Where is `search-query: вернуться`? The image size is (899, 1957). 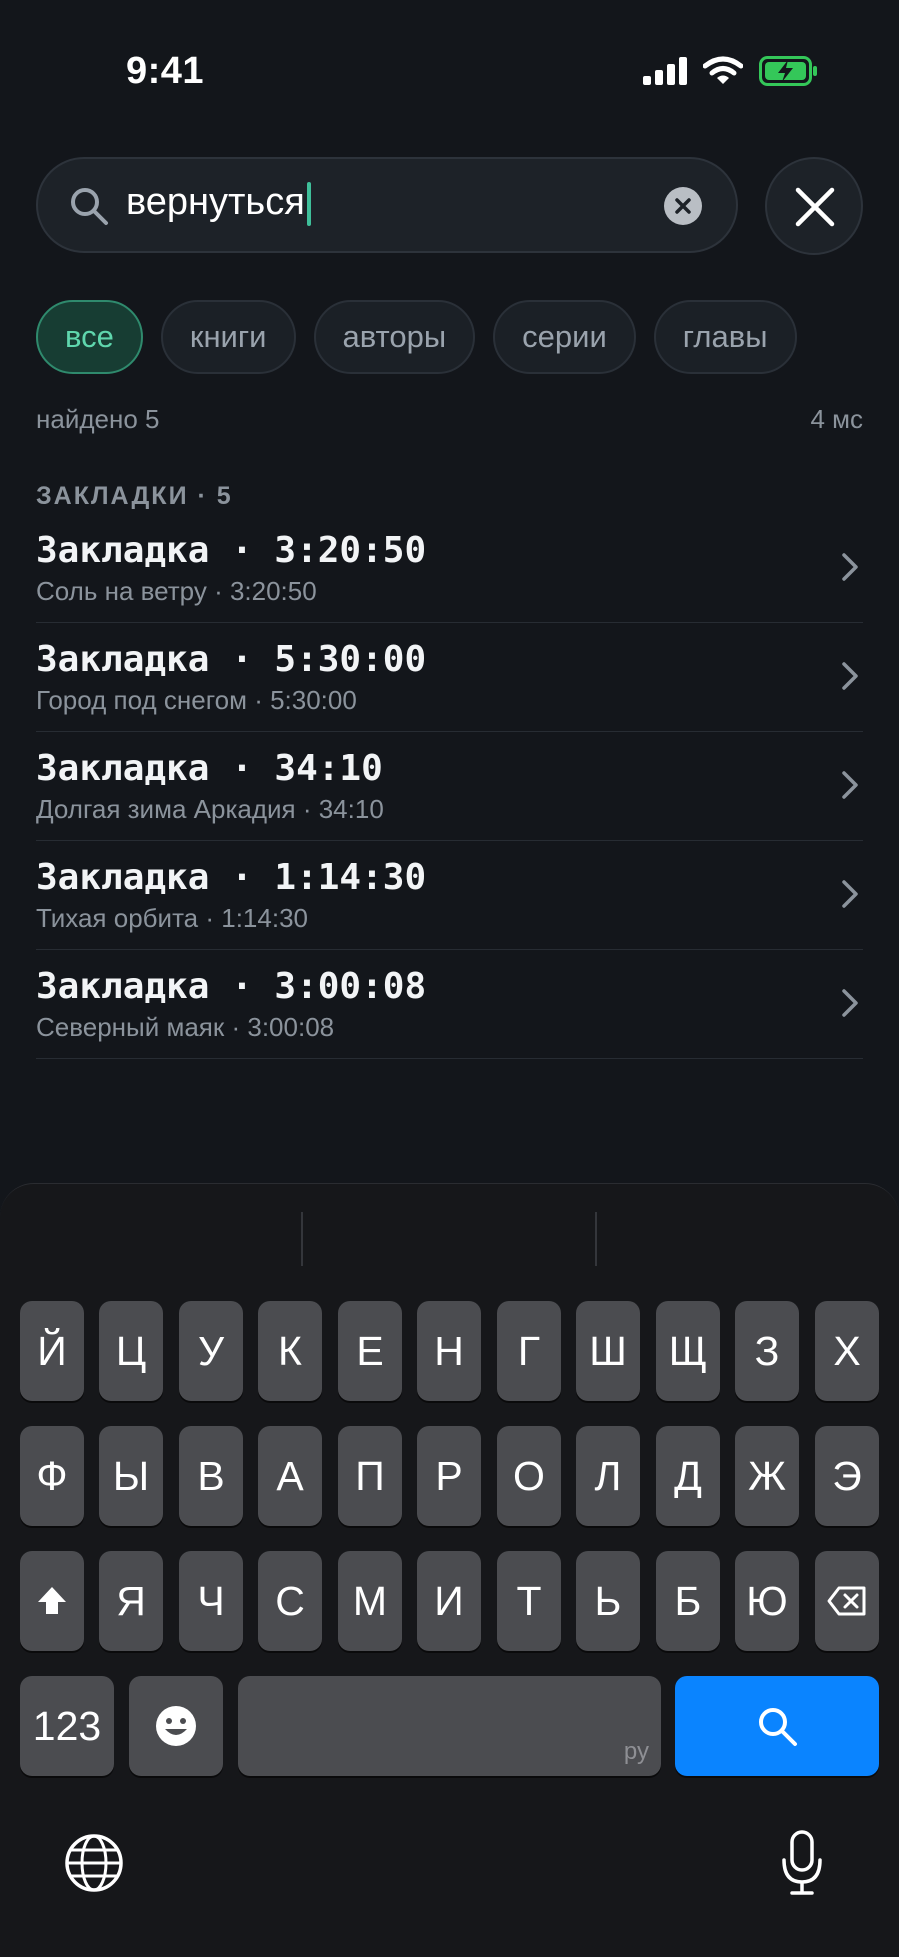
search-query: вернуться is located at coordinates (215, 202).